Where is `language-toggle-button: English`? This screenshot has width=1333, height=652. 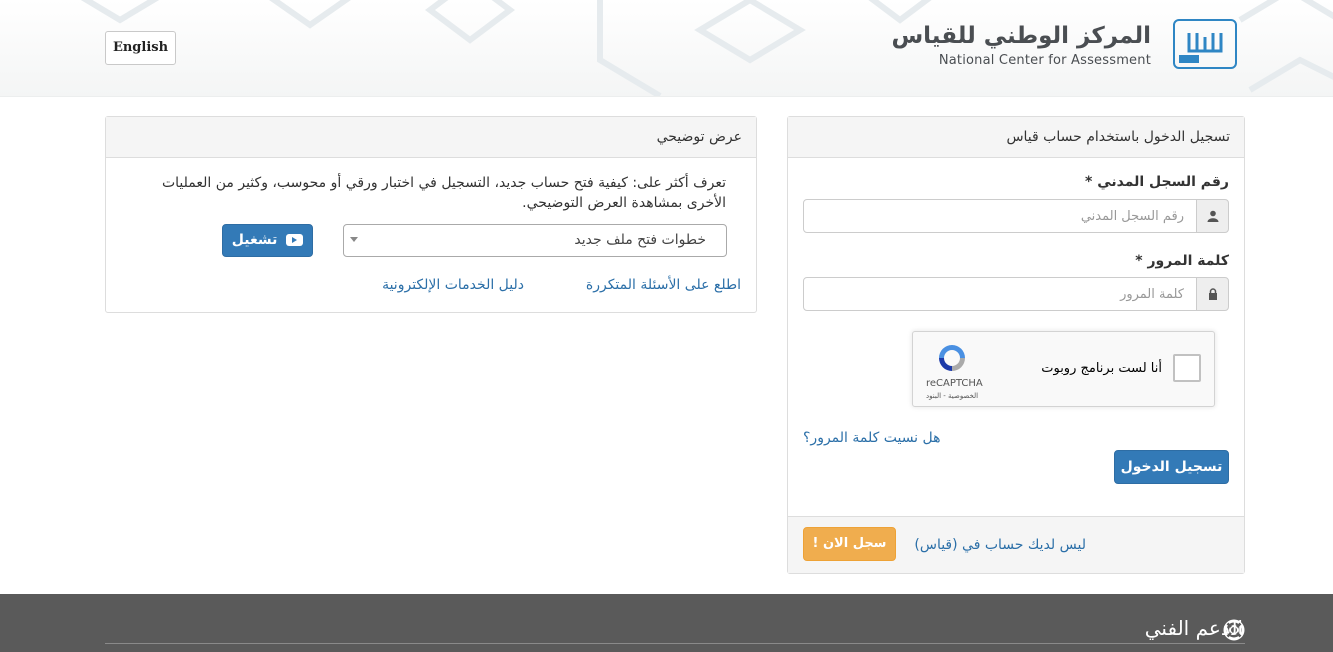 language-toggle-button: English is located at coordinates (140, 48).